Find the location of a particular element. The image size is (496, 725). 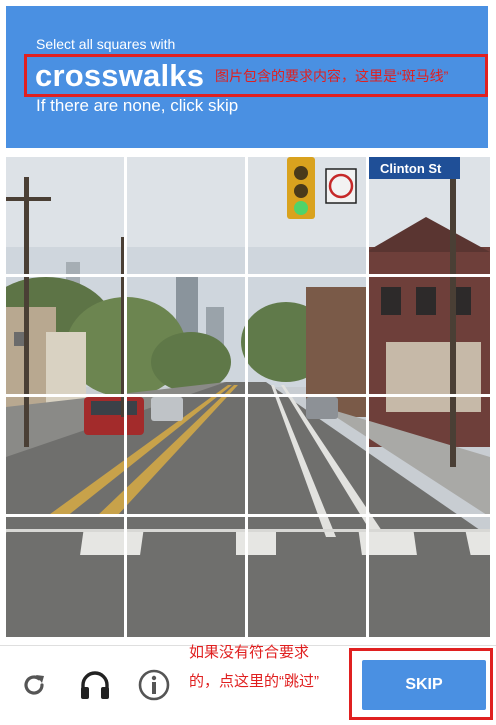

prompt-instruction: Select all squares with is located at coordinates (106, 44).